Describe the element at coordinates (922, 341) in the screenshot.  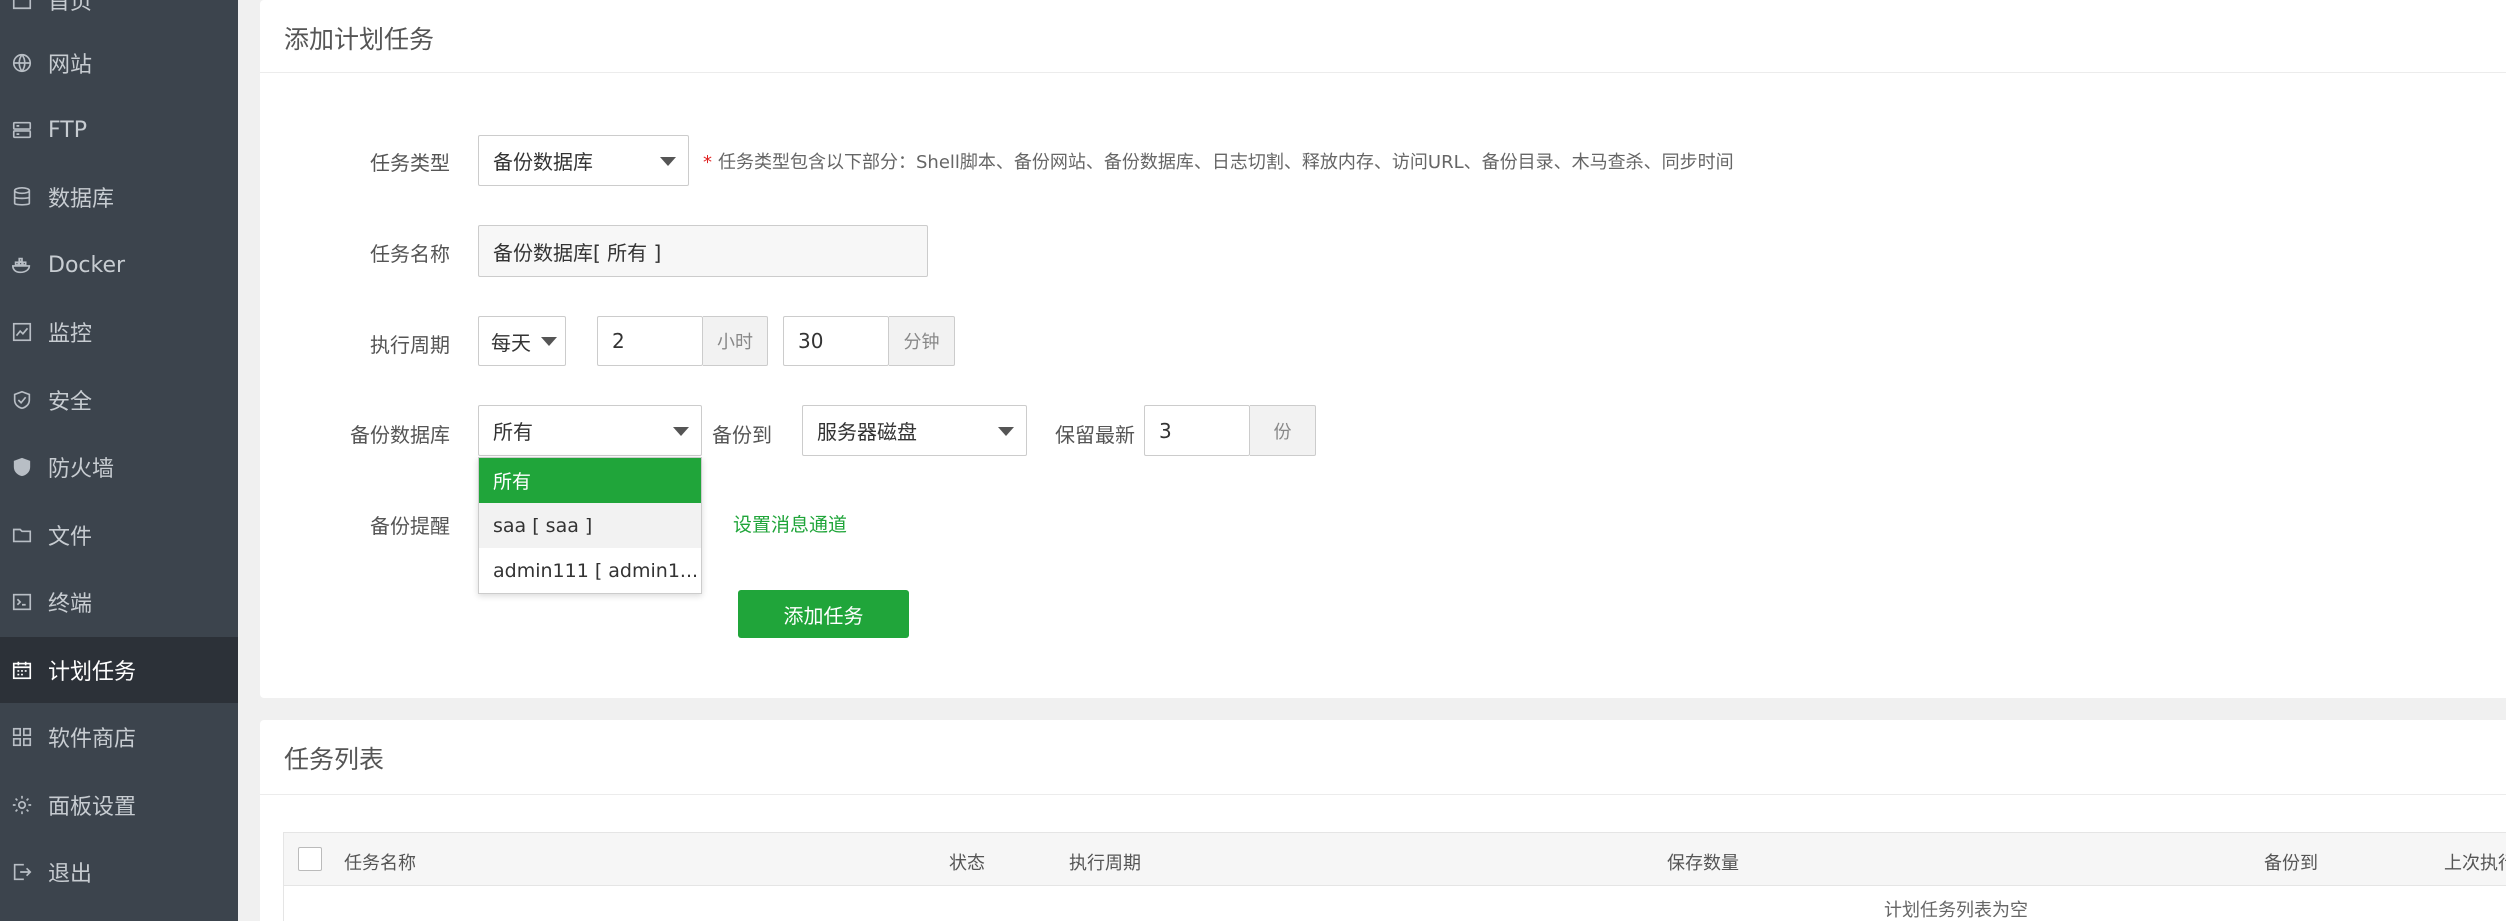
I see `minute-unit: 分钟` at that location.